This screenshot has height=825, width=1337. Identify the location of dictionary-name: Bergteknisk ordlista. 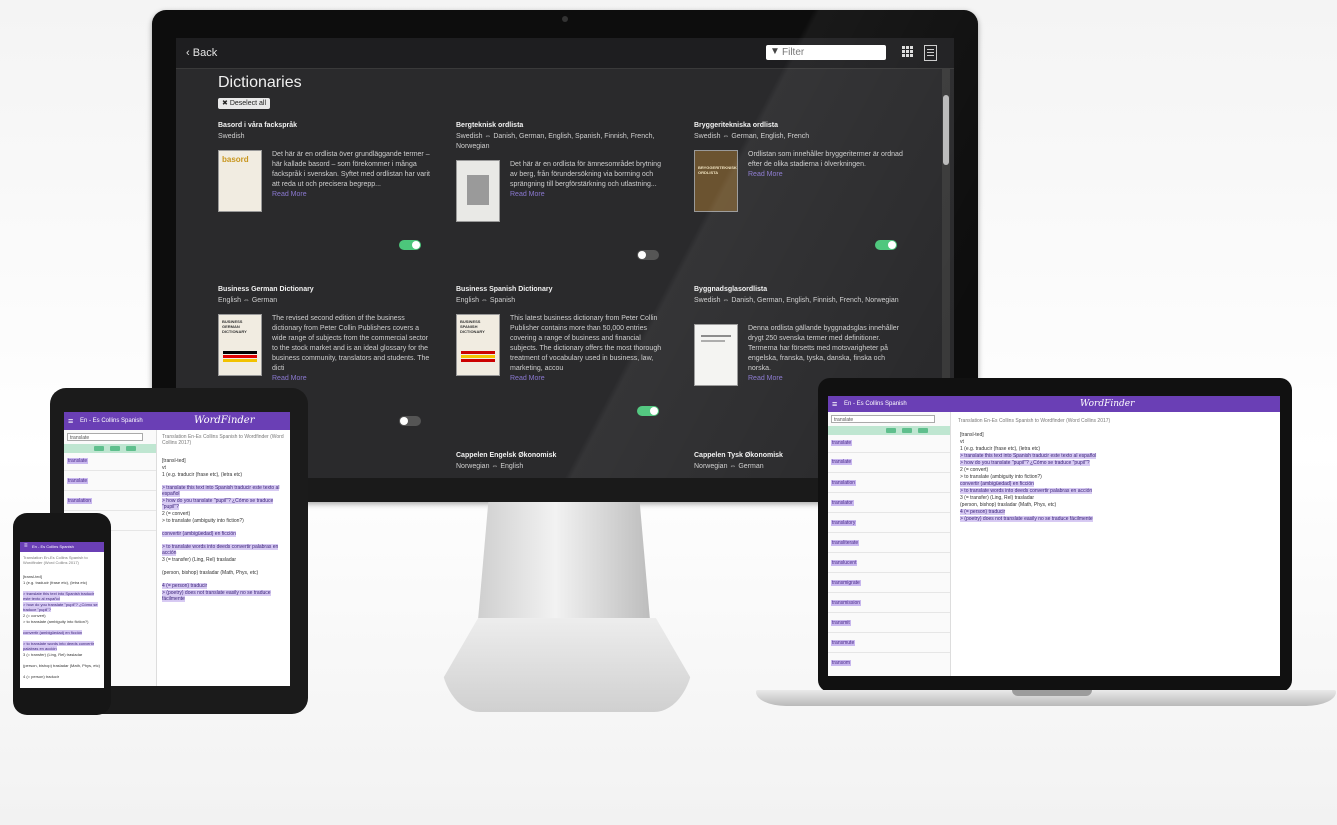
(490, 125).